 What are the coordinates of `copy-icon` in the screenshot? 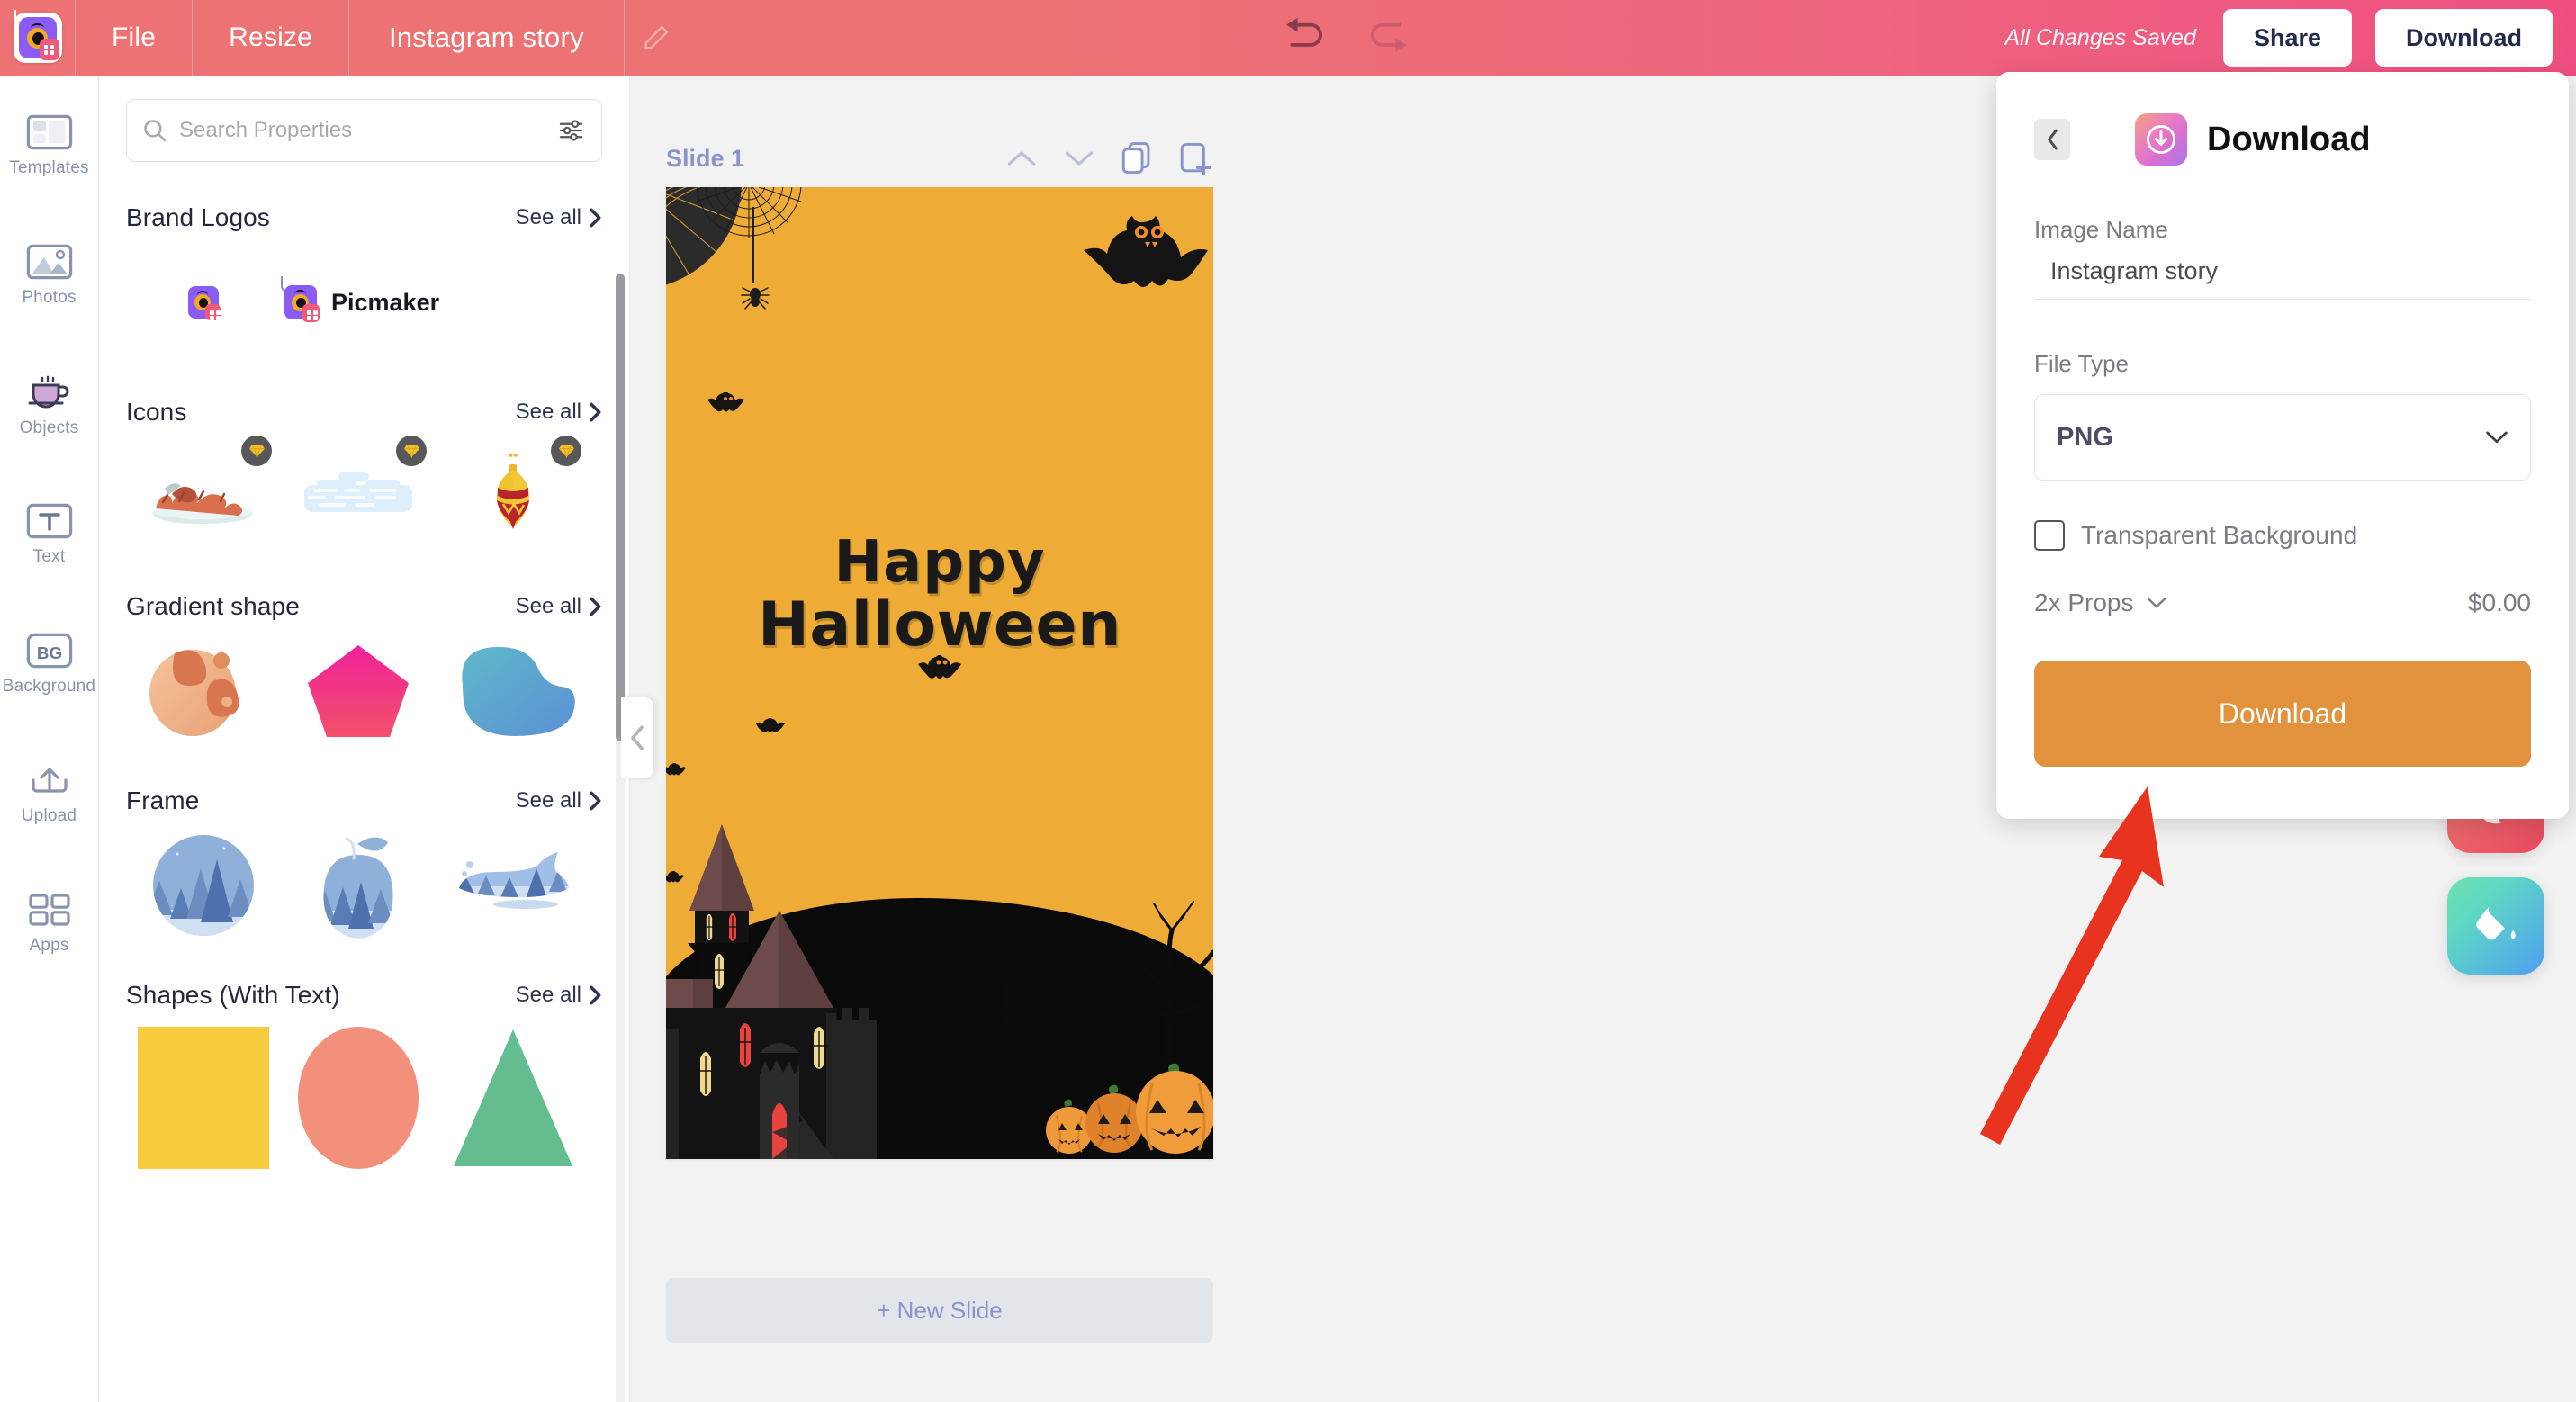 It's located at (1135, 158).